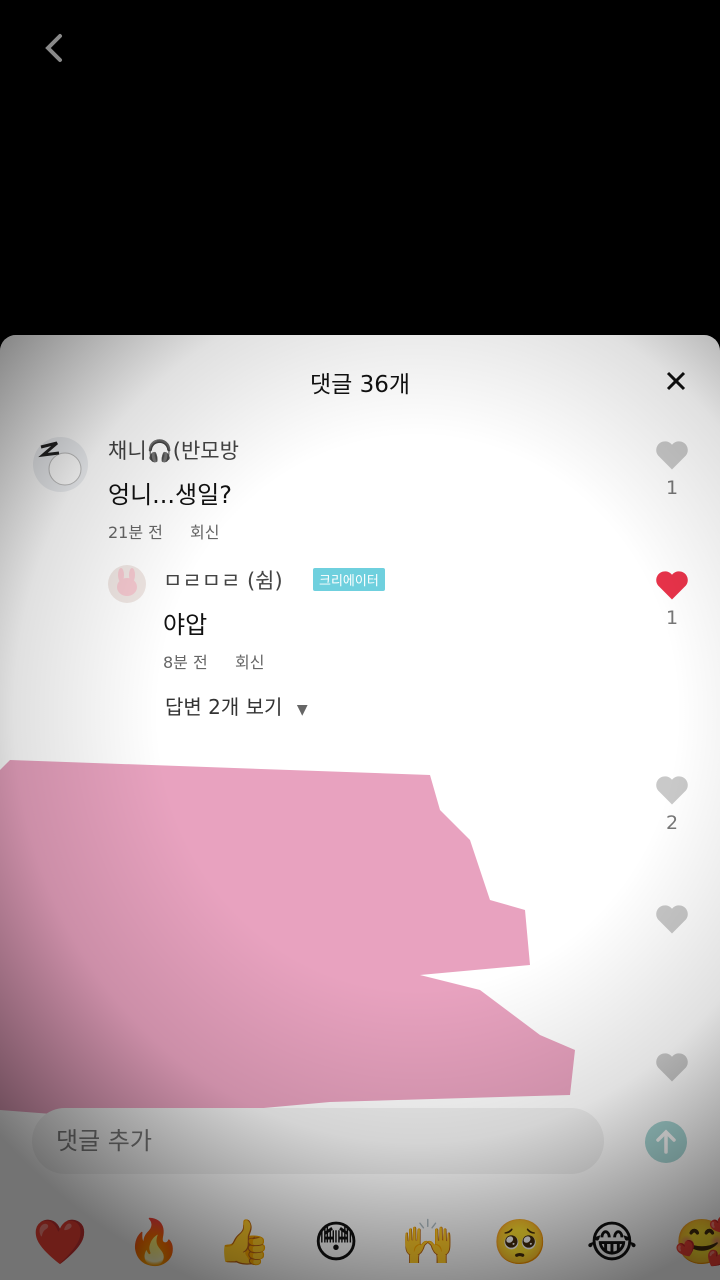 The height and width of the screenshot is (1280, 720). I want to click on heart-filled-icon, so click(672, 585).